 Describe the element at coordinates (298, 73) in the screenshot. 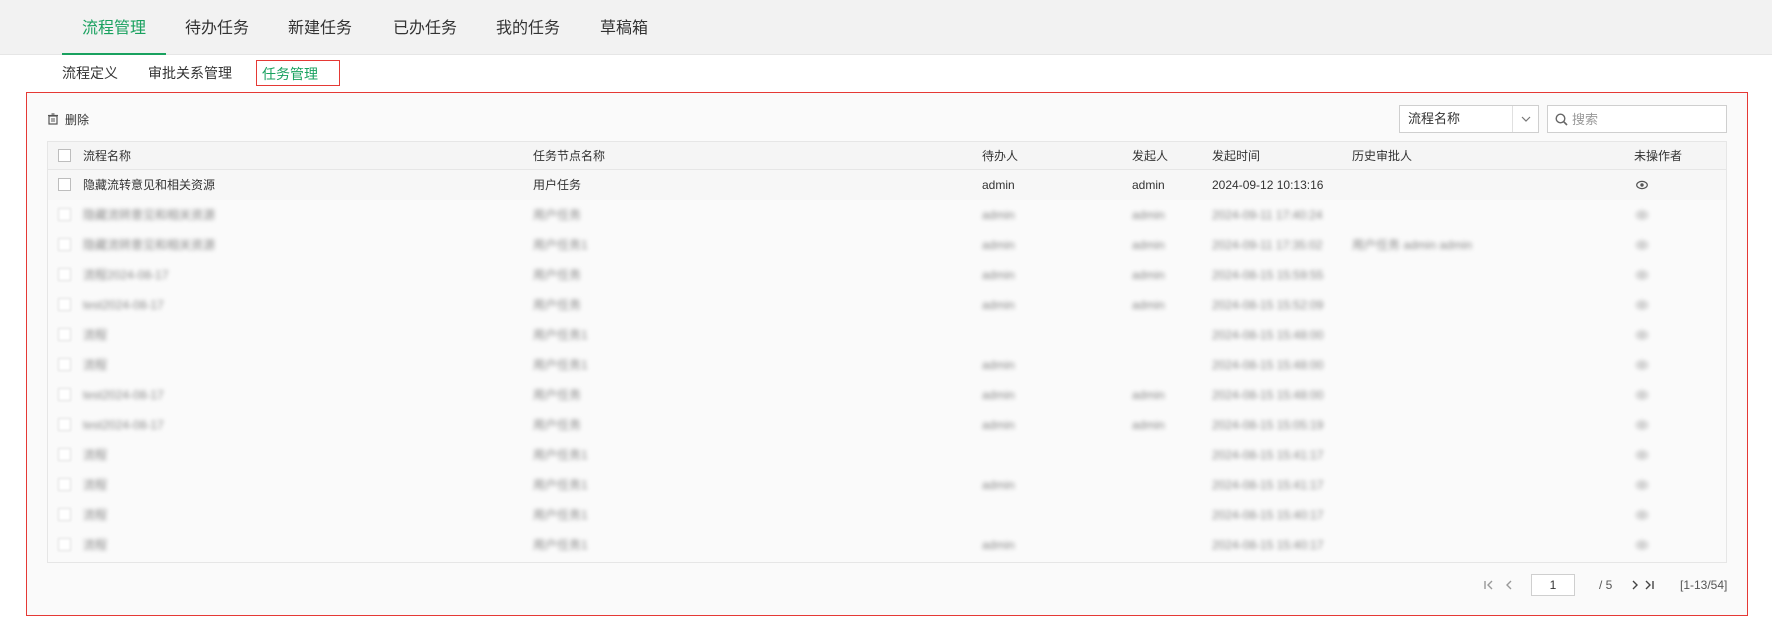

I see `subtab-task-management: 任务管理` at that location.